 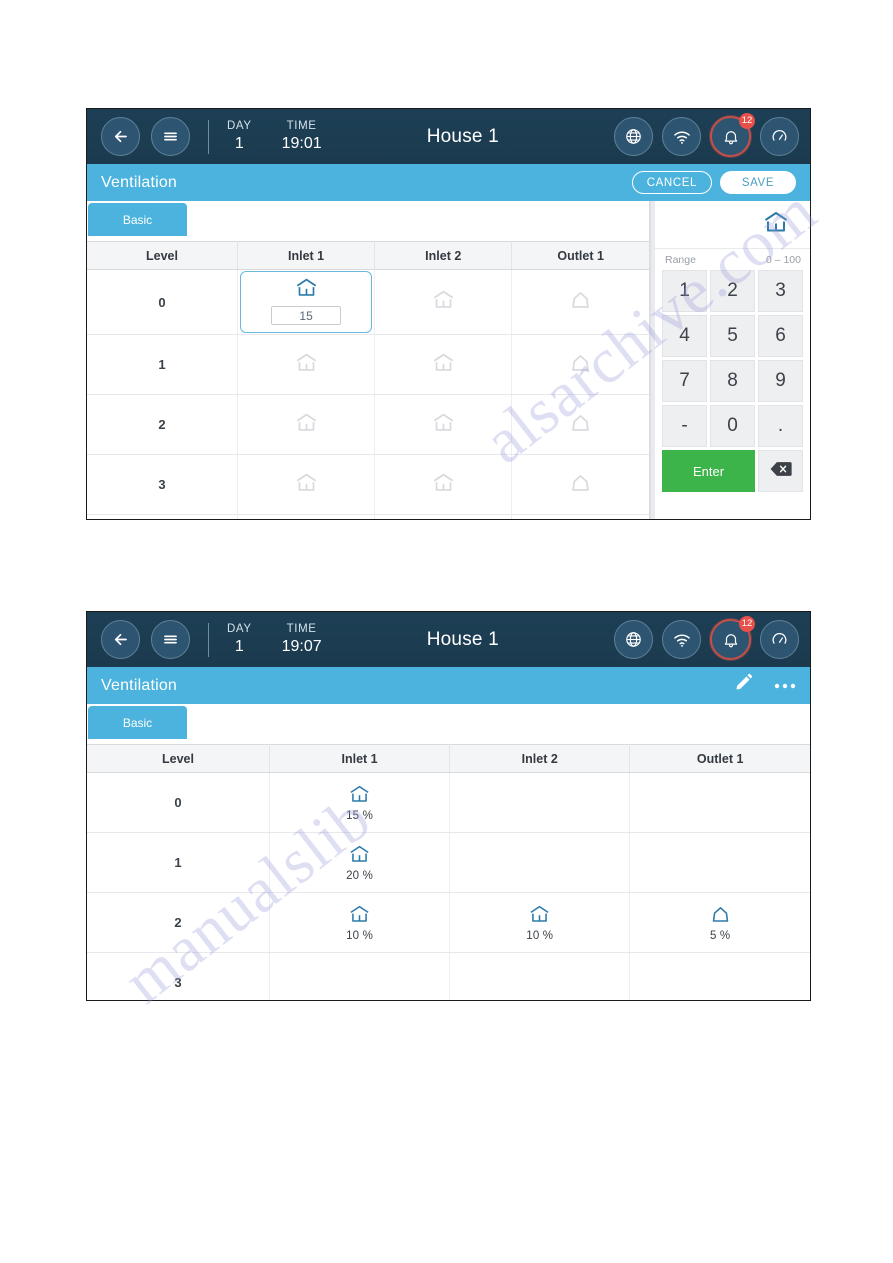 I want to click on cell-inlet1: 20 %, so click(x=360, y=862).